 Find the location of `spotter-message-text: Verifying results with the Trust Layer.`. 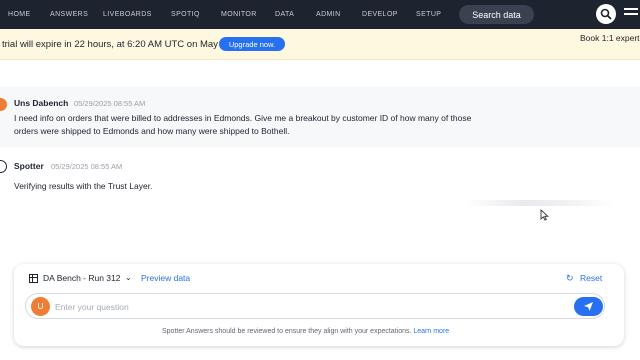

spotter-message-text: Verifying results with the Trust Layer. is located at coordinates (83, 186).